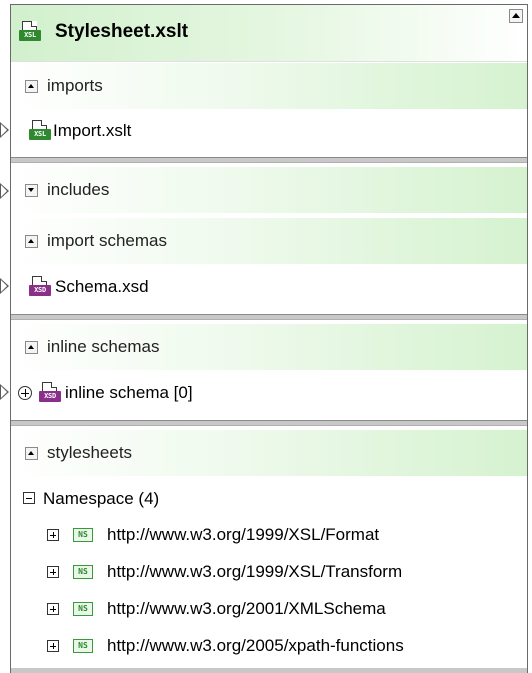 The height and width of the screenshot is (673, 532). What do you see at coordinates (255, 571) in the screenshot?
I see `namespace-uri: http://www.w3.org/1999/XSL/Transform` at bounding box center [255, 571].